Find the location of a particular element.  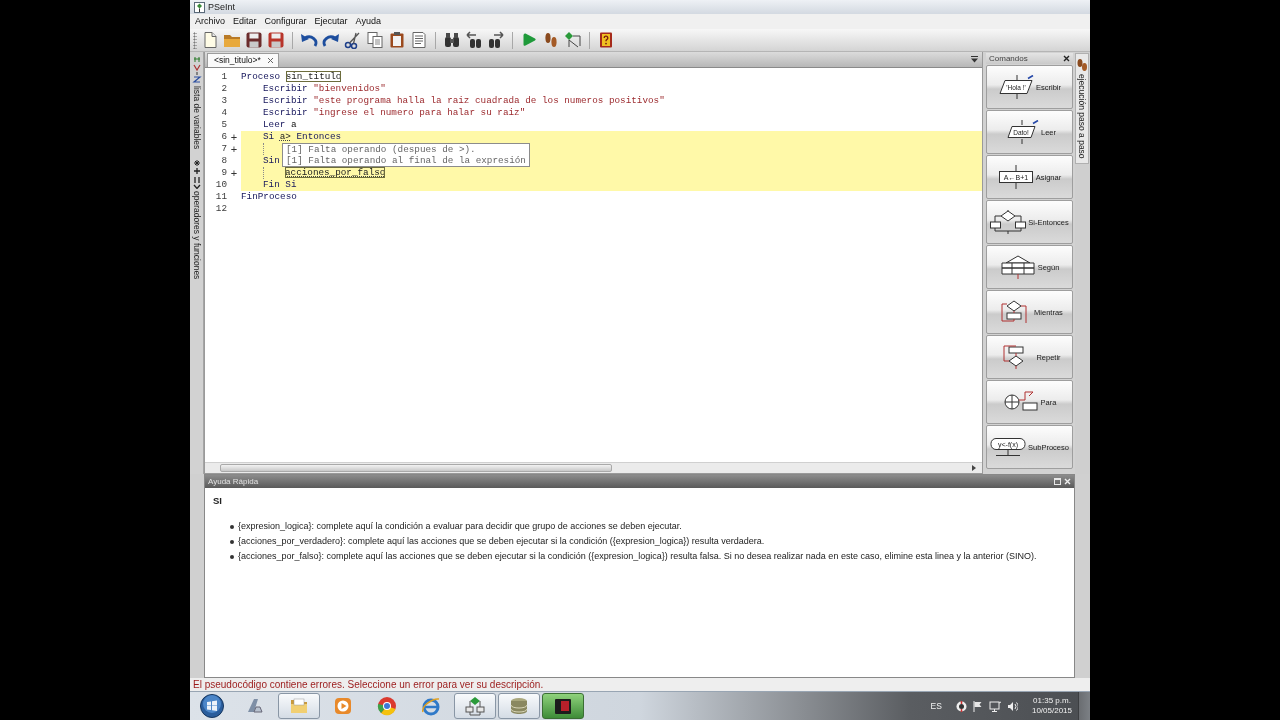

help-book-icon is located at coordinates (606, 40).